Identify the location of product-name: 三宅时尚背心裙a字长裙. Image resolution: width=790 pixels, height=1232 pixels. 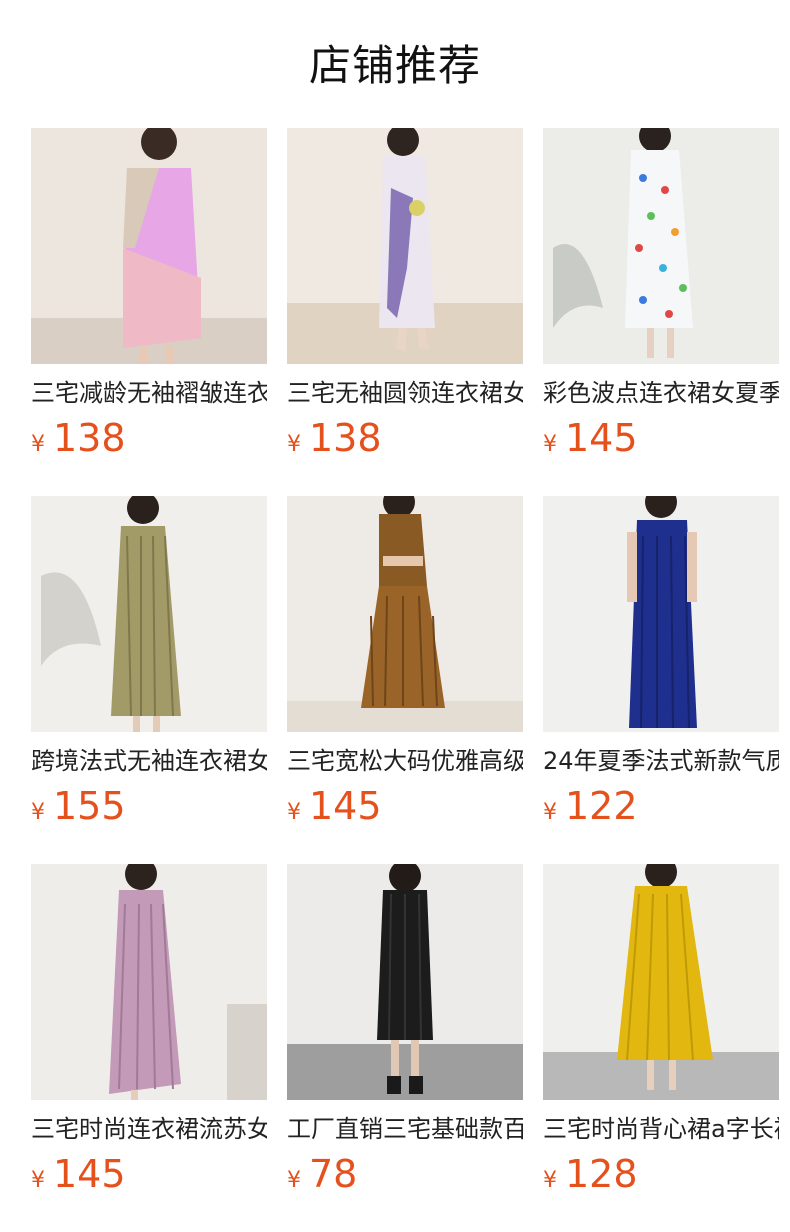
(661, 1129).